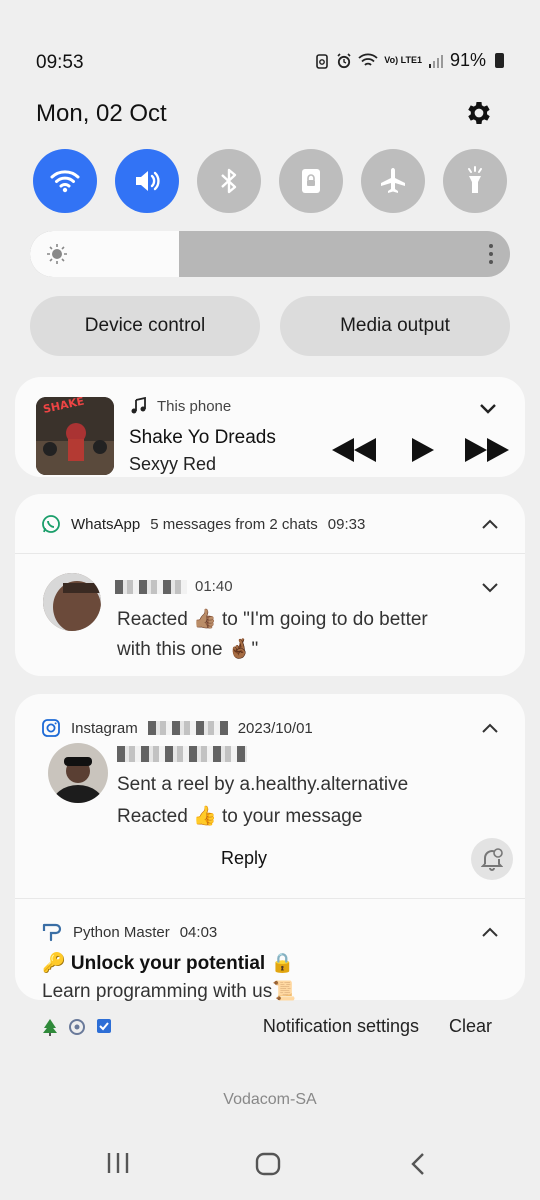 This screenshot has height=1200, width=540. I want to click on speaker-icon, so click(148, 181).